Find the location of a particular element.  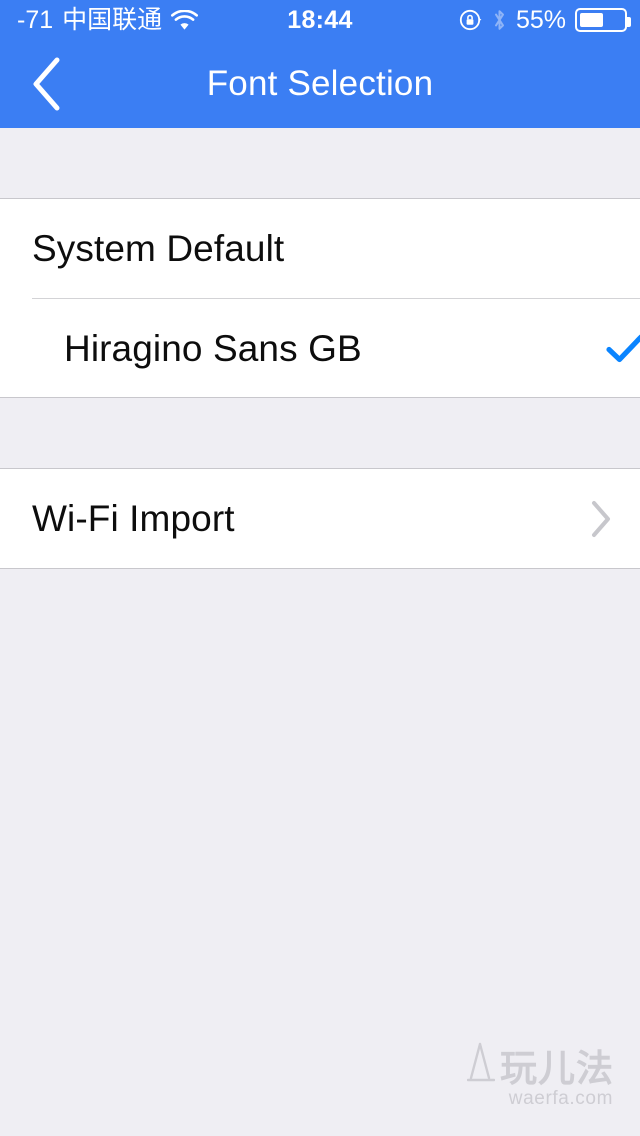

chevron-right-icon is located at coordinates (601, 519).